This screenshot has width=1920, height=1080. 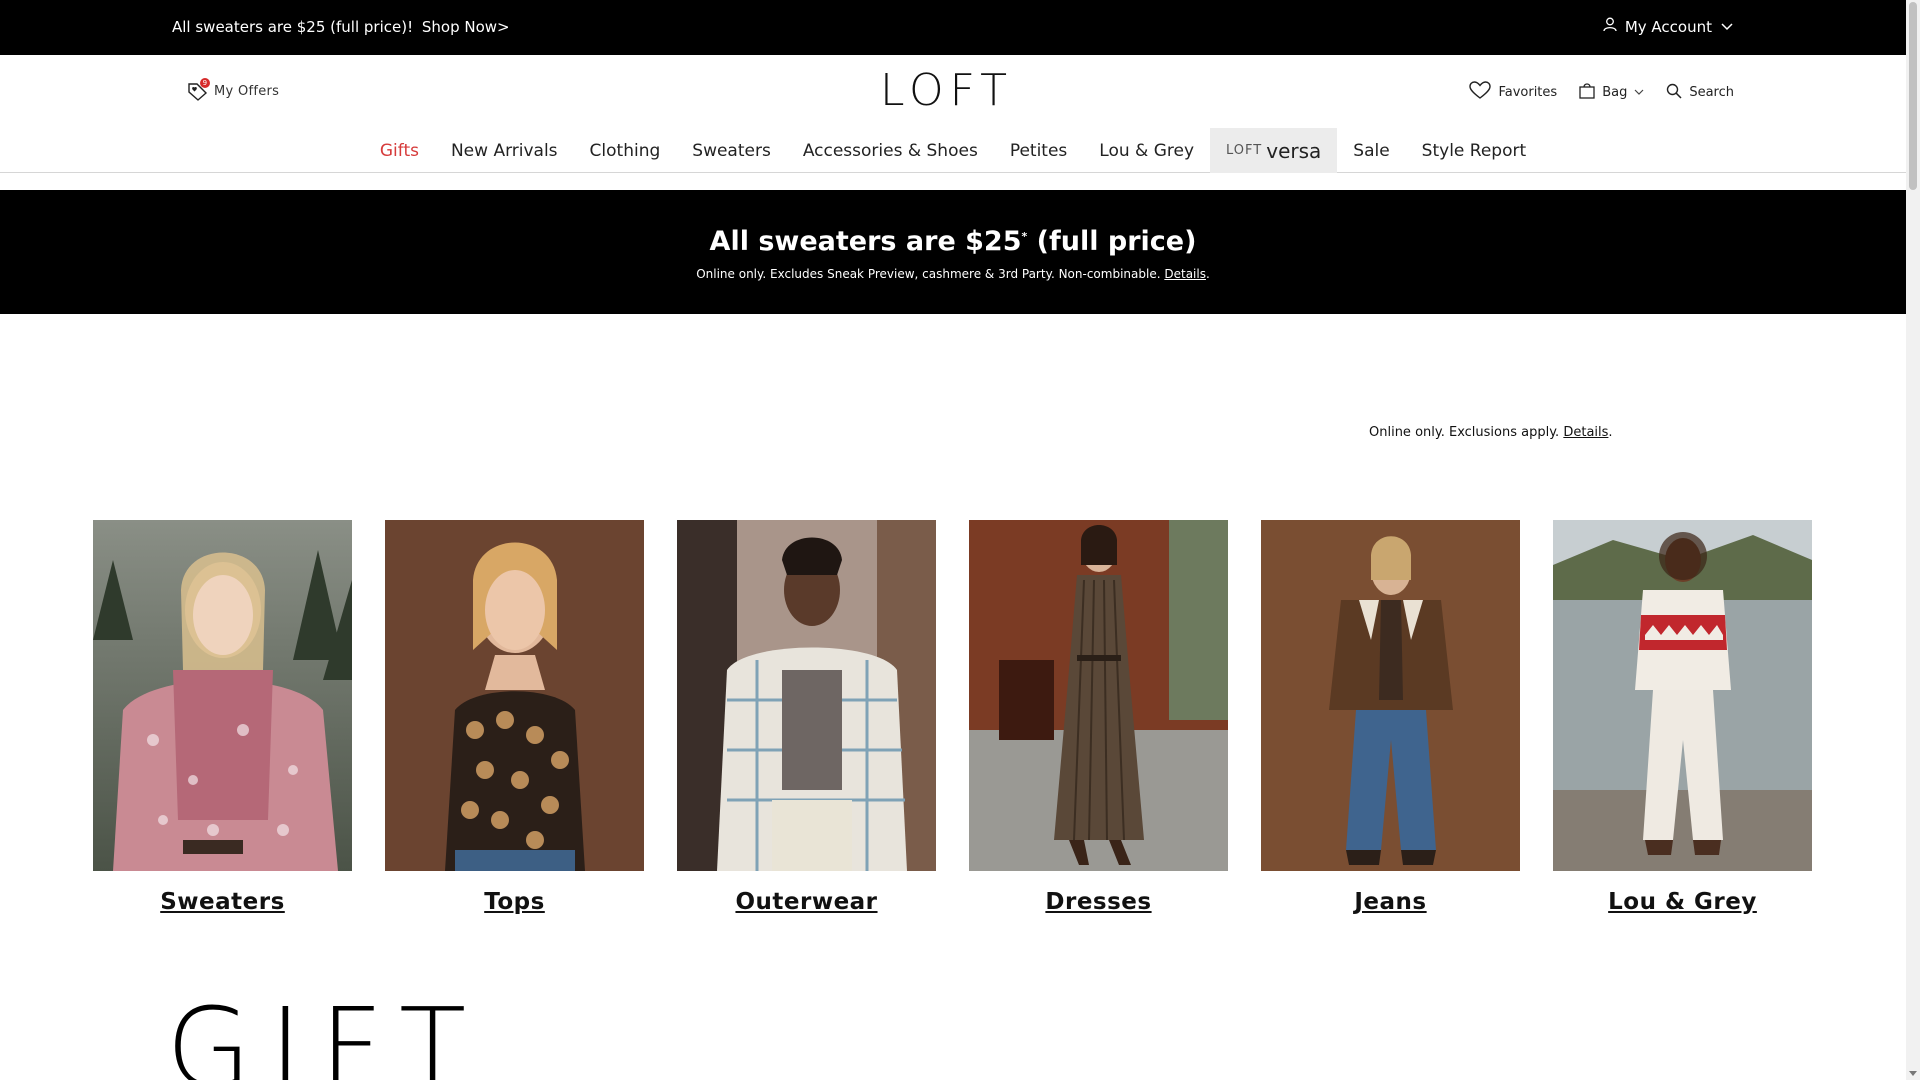 What do you see at coordinates (946, 90) in the screenshot?
I see `loft-logo: LOFT` at bounding box center [946, 90].